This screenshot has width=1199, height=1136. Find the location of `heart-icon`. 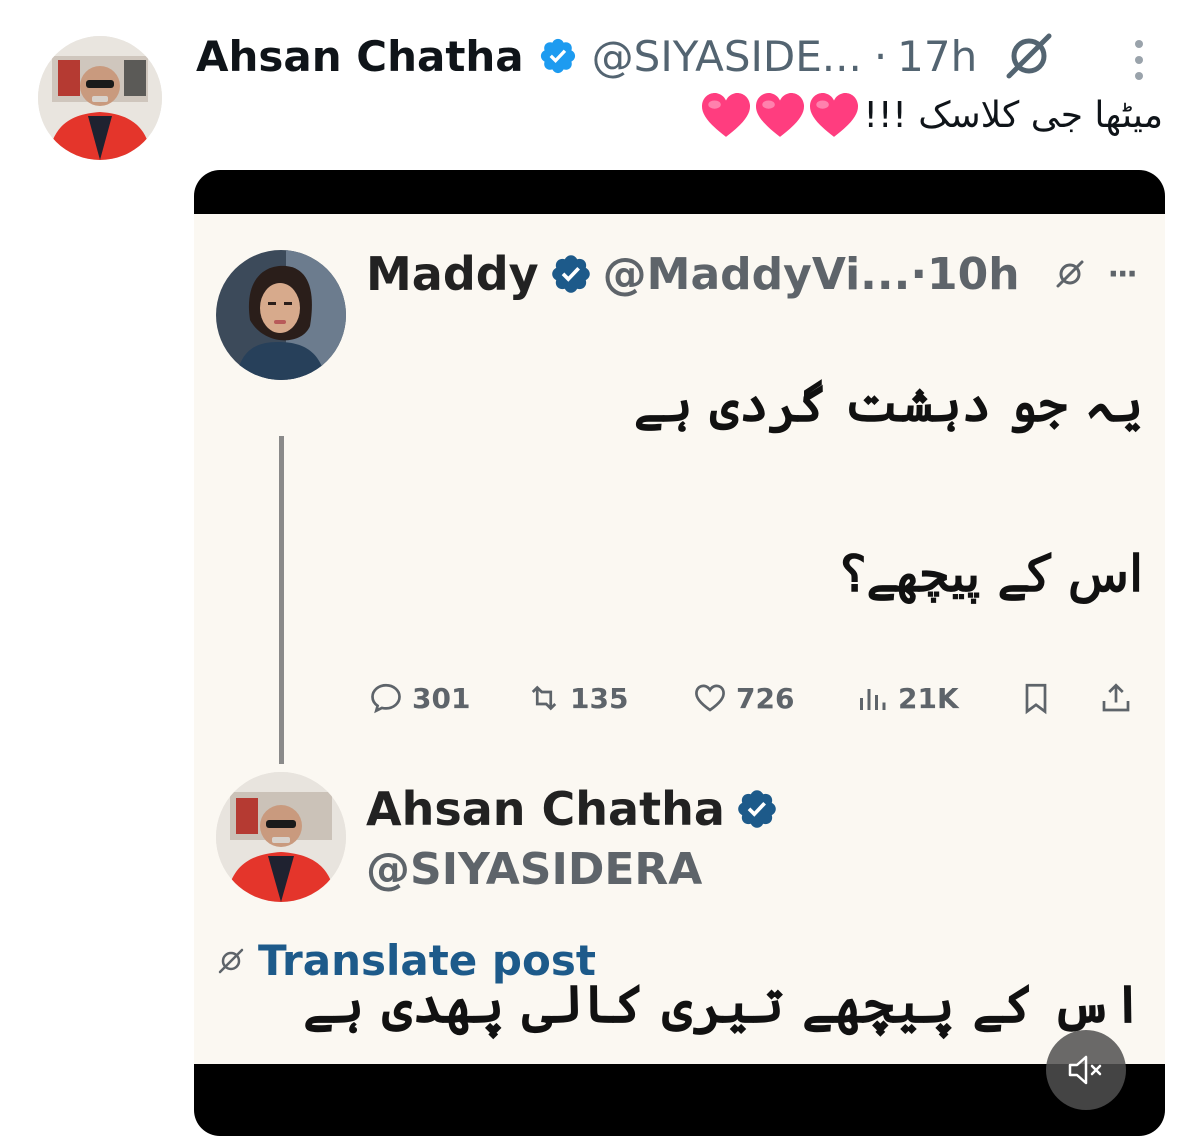

heart-icon is located at coordinates (710, 698).